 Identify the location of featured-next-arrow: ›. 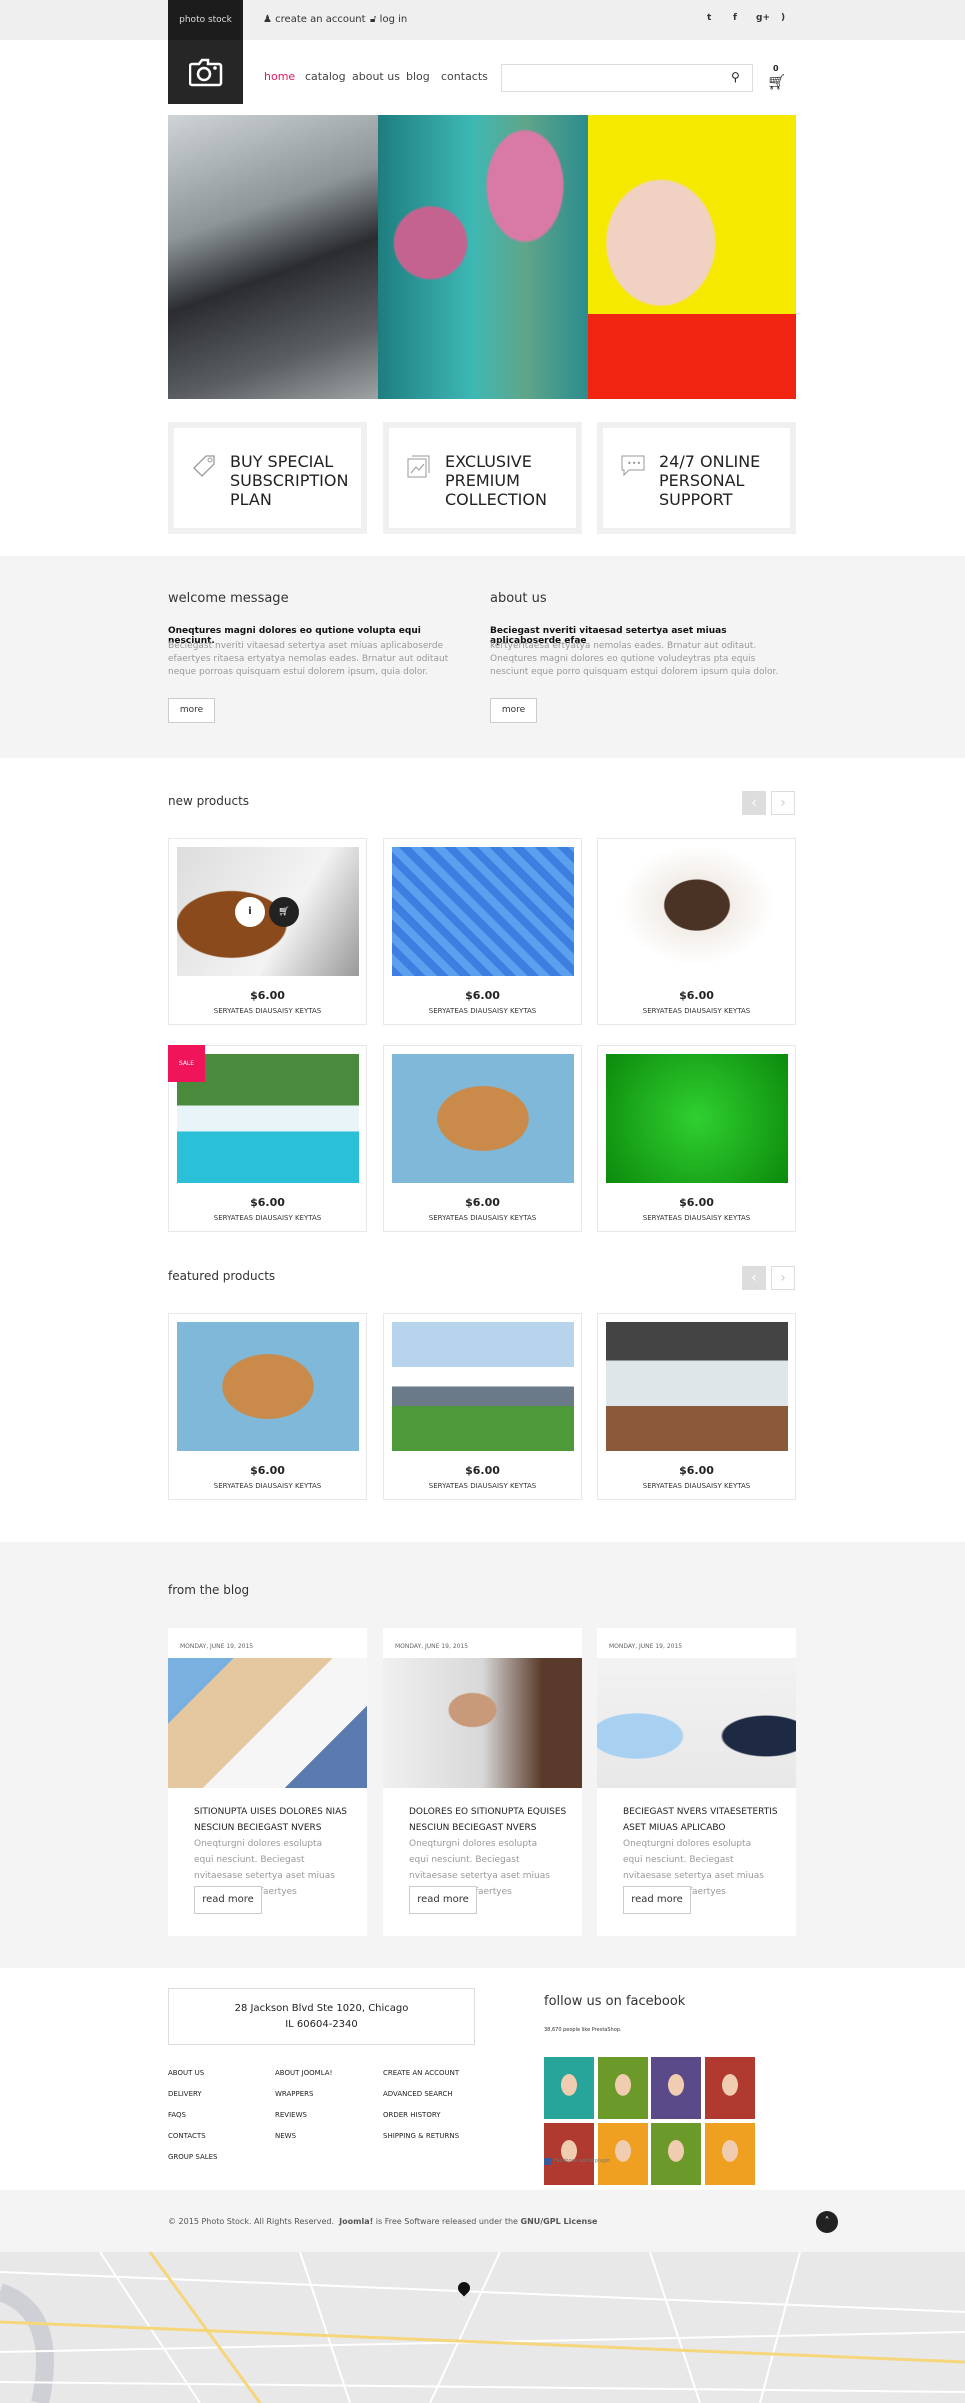
(783, 1278).